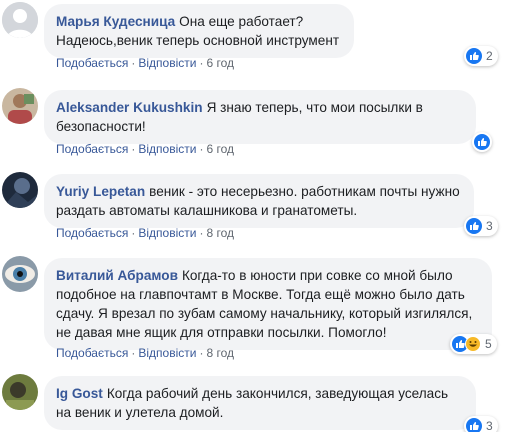 This screenshot has width=512, height=432. I want to click on comment-author: Yuriy Lepetan, so click(100, 191).